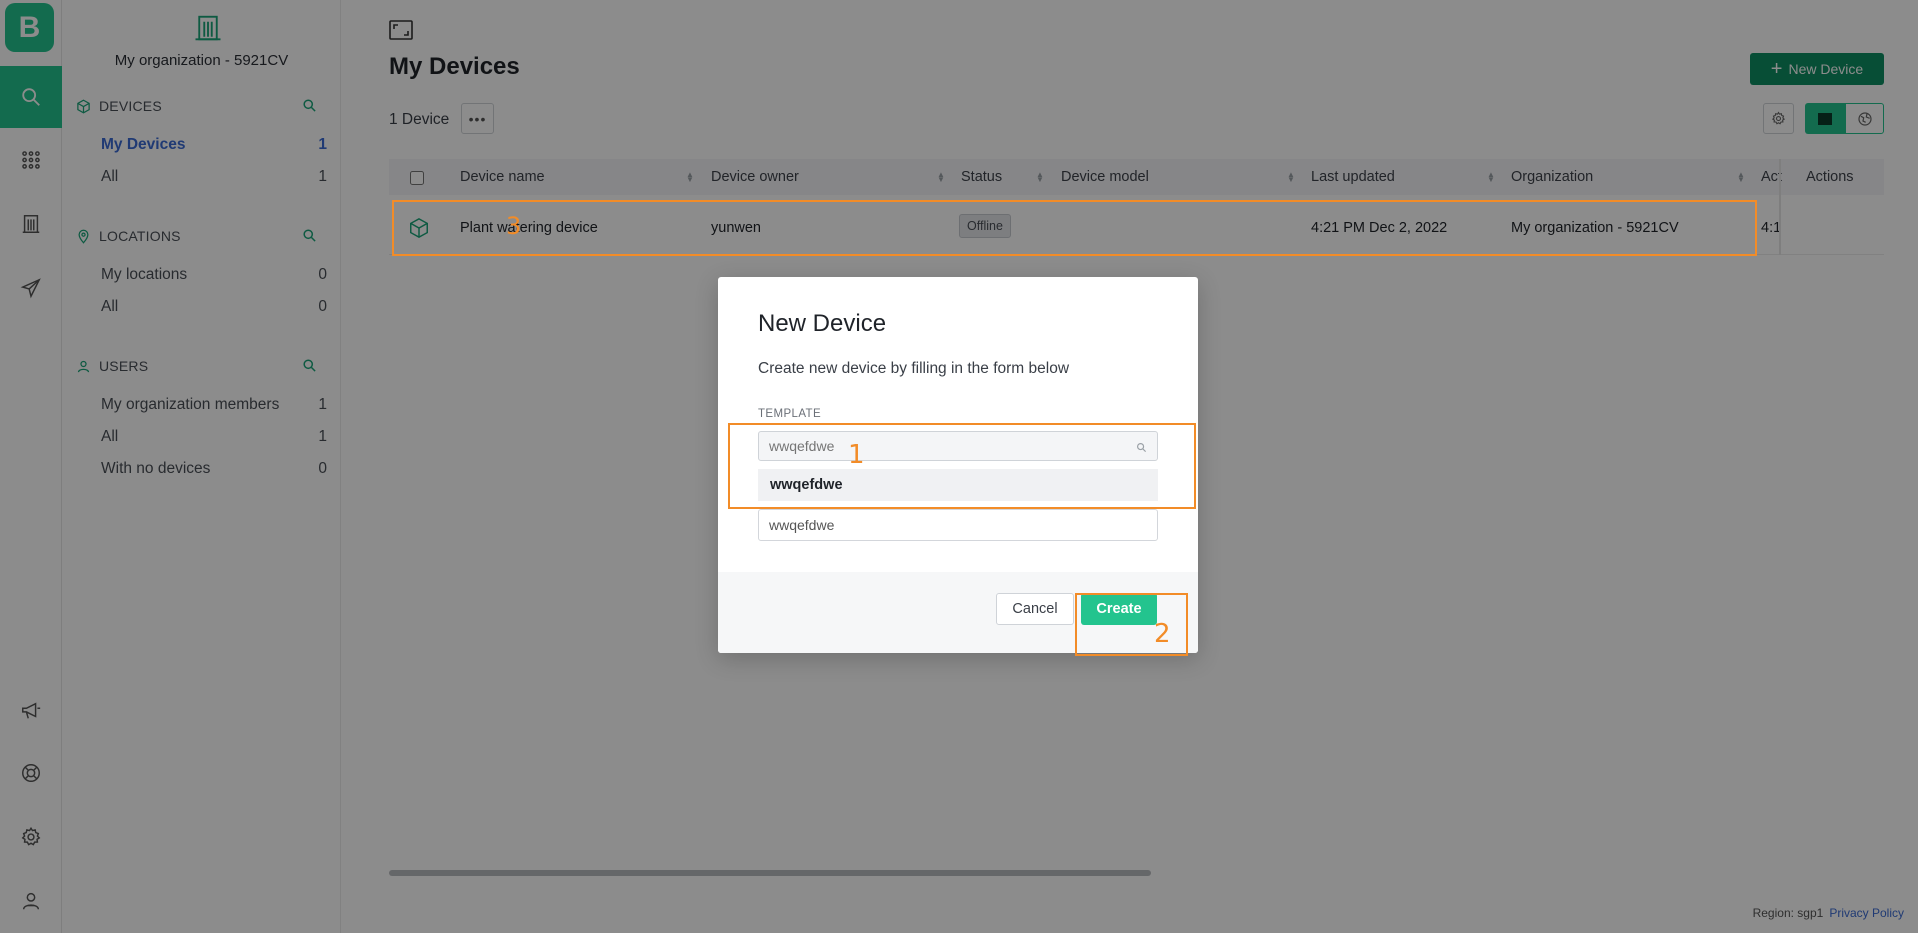 The width and height of the screenshot is (1918, 933). I want to click on annotation-number-2: 2, so click(1162, 634).